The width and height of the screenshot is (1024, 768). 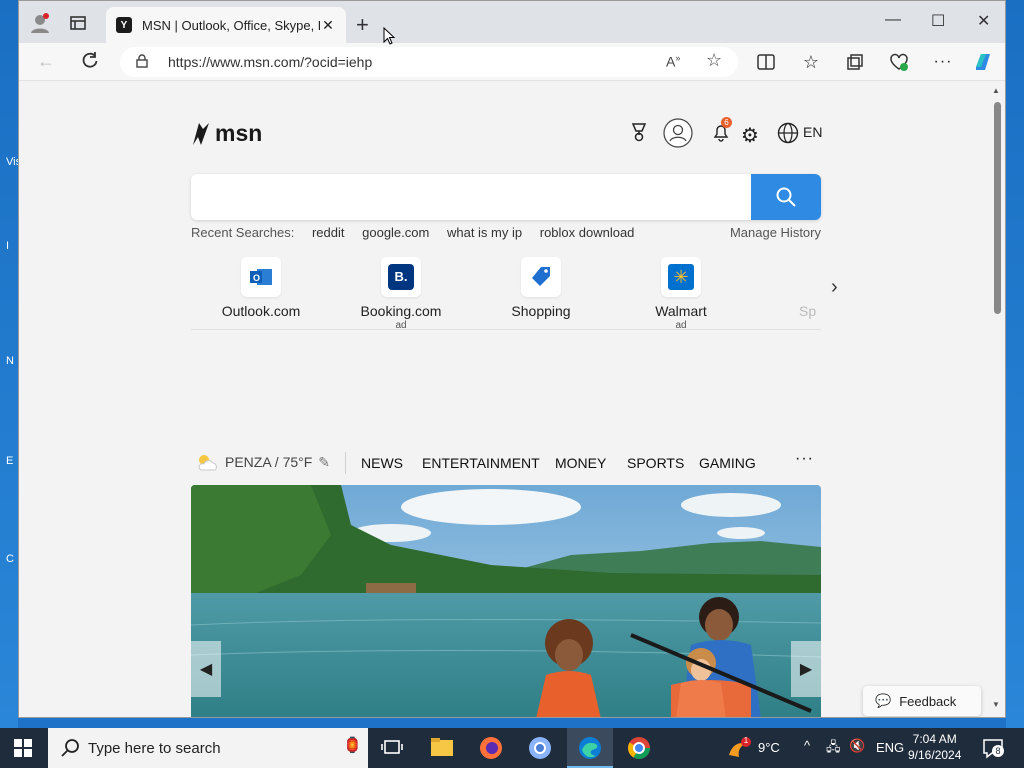 What do you see at coordinates (328, 25) in the screenshot?
I see `tab-close-icon: ✕` at bounding box center [328, 25].